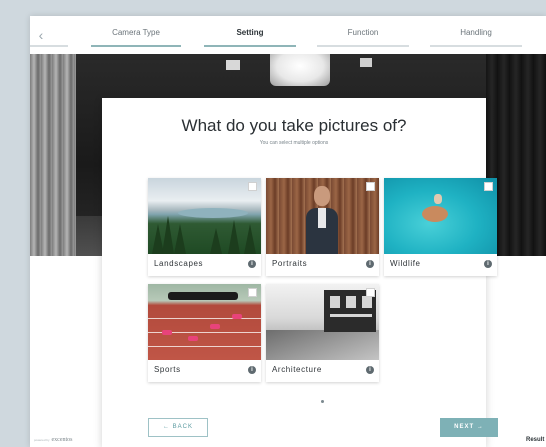  What do you see at coordinates (322, 322) in the screenshot?
I see `architecture-photo` at bounding box center [322, 322].